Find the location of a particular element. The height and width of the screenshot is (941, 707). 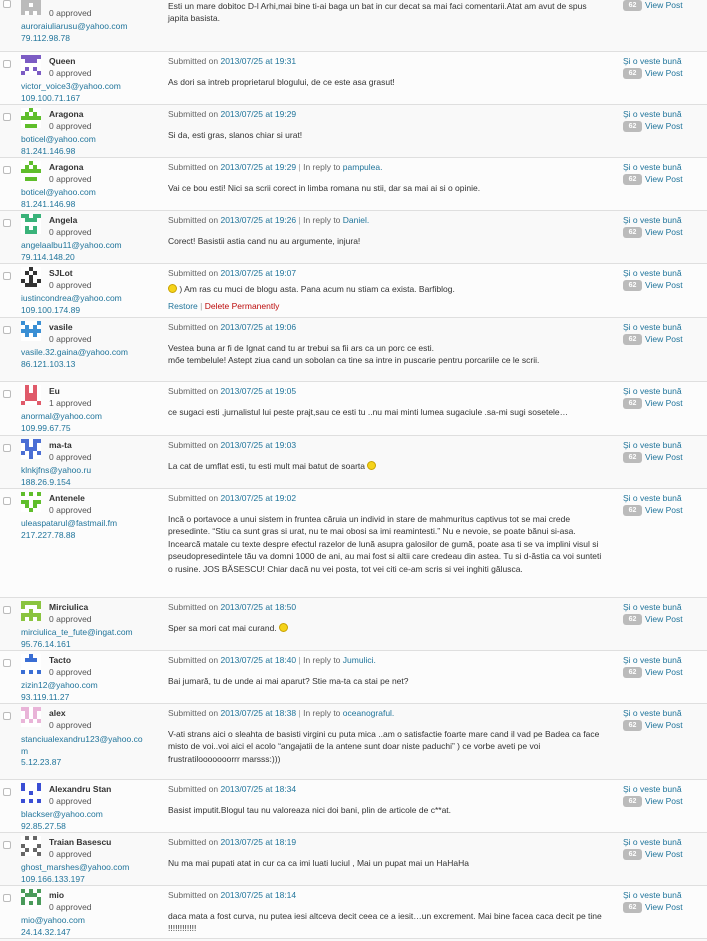

author-email: vasile.32.gaina@yahoo.com is located at coordinates (74, 352).